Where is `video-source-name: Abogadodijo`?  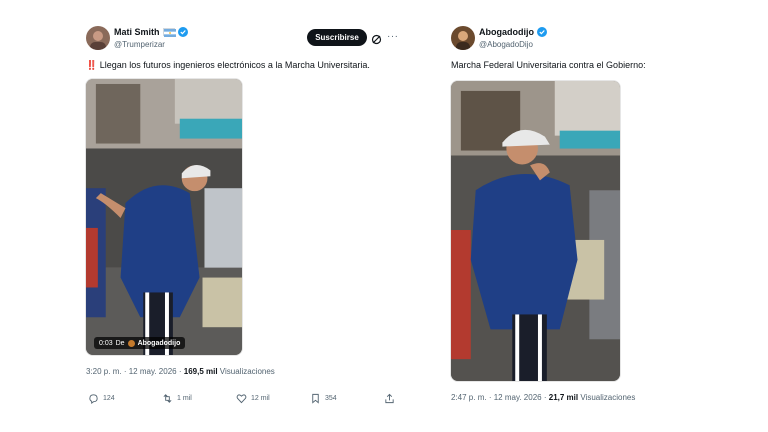
video-source-name: Abogadodijo is located at coordinates (159, 343).